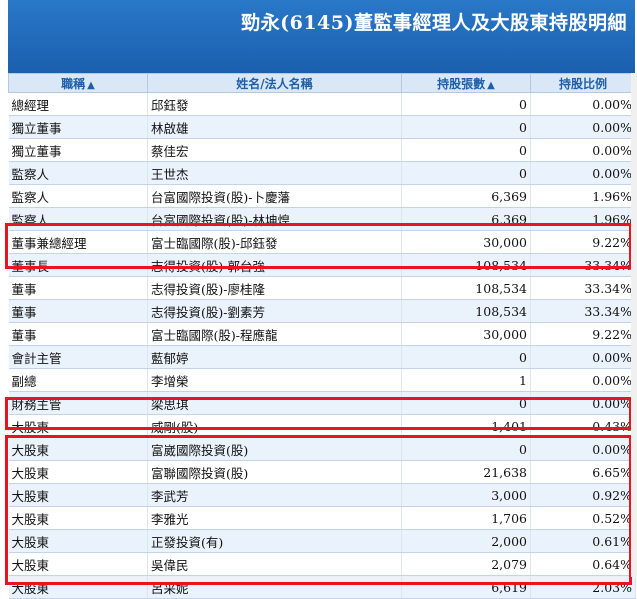 The width and height of the screenshot is (637, 599). I want to click on row-percent-cell: 0.92%, so click(583, 495).